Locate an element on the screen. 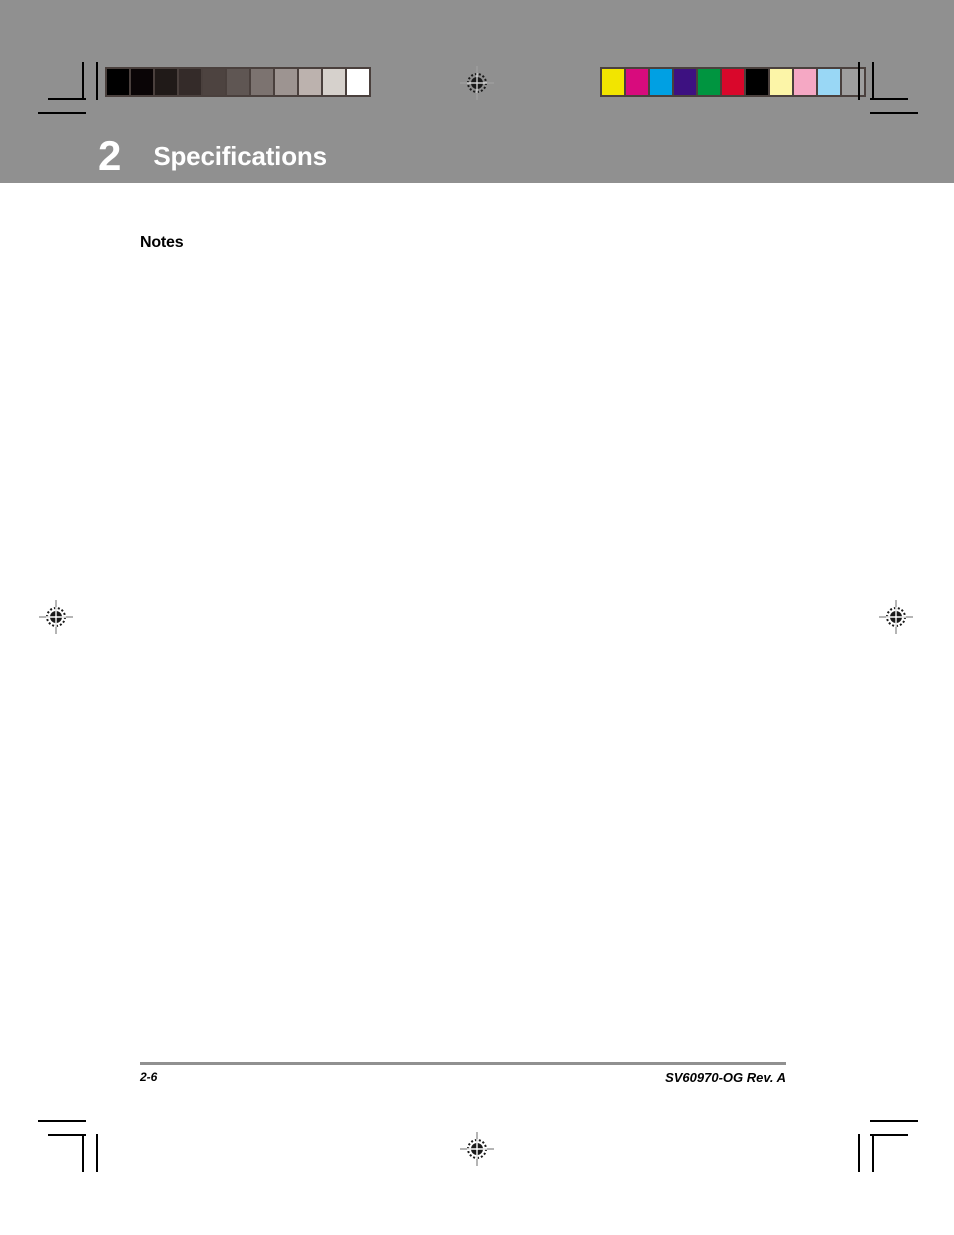 Image resolution: width=954 pixels, height=1235 pixels. chapter-title: Specifications is located at coordinates (240, 155).